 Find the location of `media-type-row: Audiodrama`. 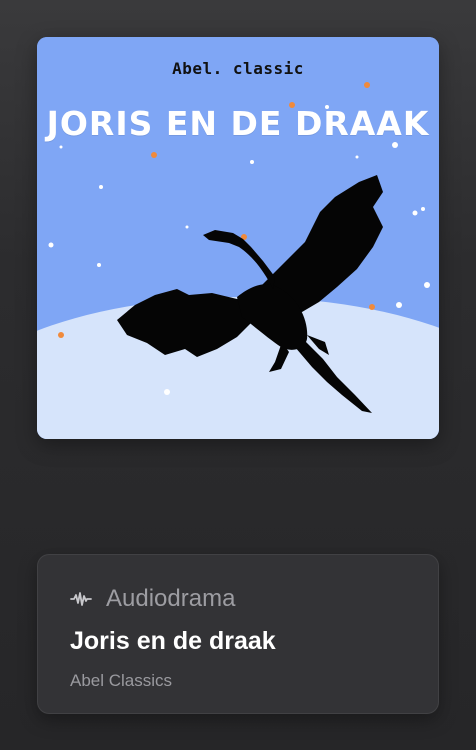

media-type-row: Audiodrama is located at coordinates (152, 599).